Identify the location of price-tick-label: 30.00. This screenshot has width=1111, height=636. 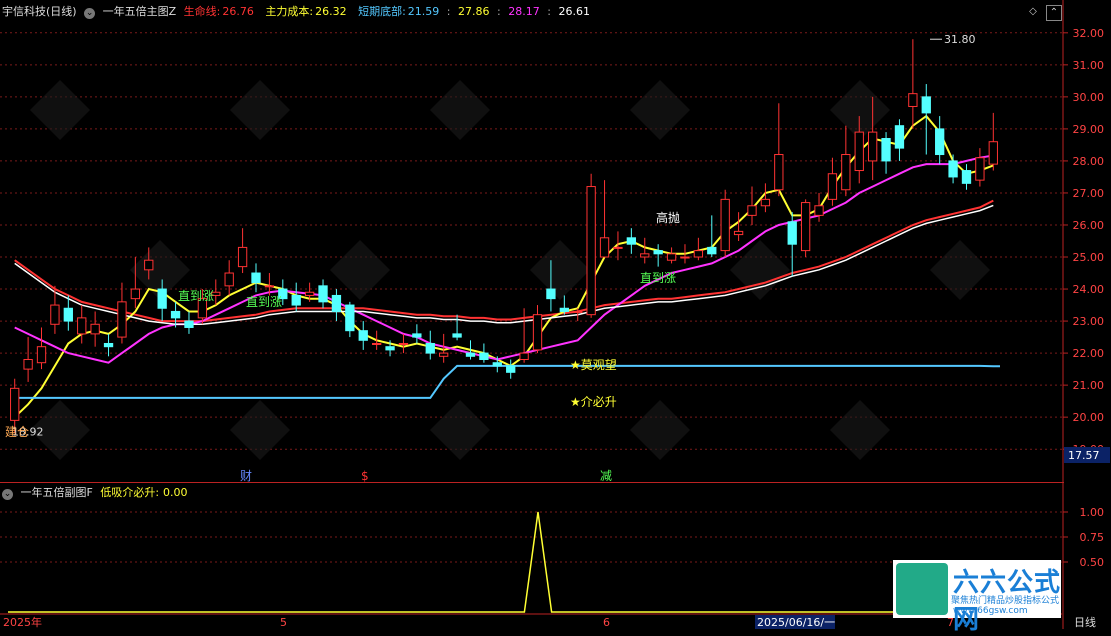
(1089, 97).